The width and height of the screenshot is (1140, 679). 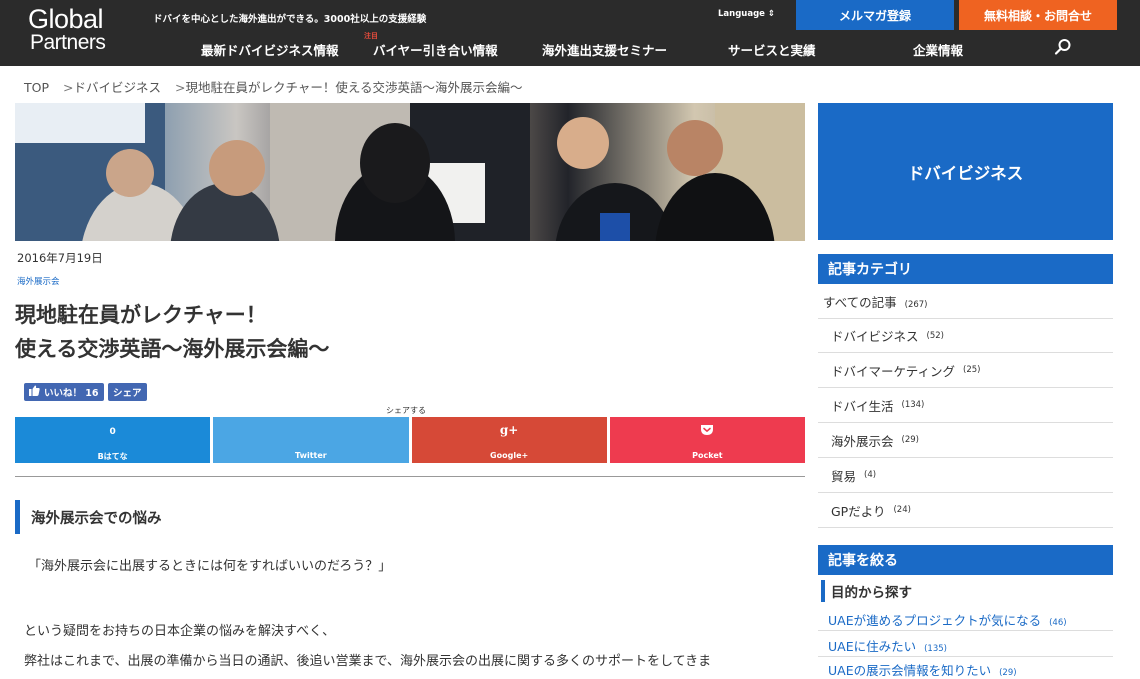 I want to click on filter-link-uae-exhibitions: UAEの展示会情報を知りたい (29), so click(x=922, y=669).